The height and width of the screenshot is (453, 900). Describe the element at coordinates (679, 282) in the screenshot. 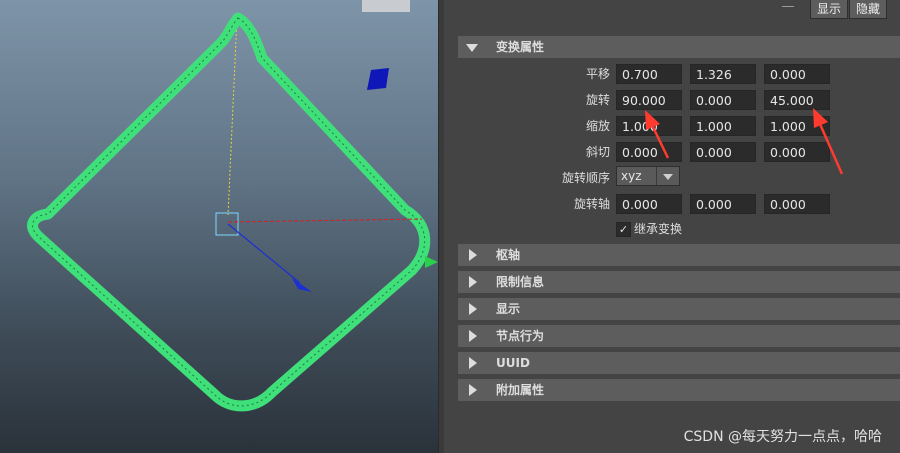

I see `section-limit-info: 限制信息` at that location.